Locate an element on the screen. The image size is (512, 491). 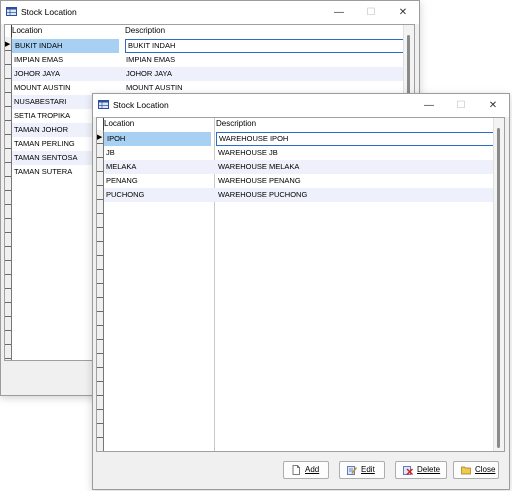
cell-description: WAREHOUSE IPOH is located at coordinates (357, 139).